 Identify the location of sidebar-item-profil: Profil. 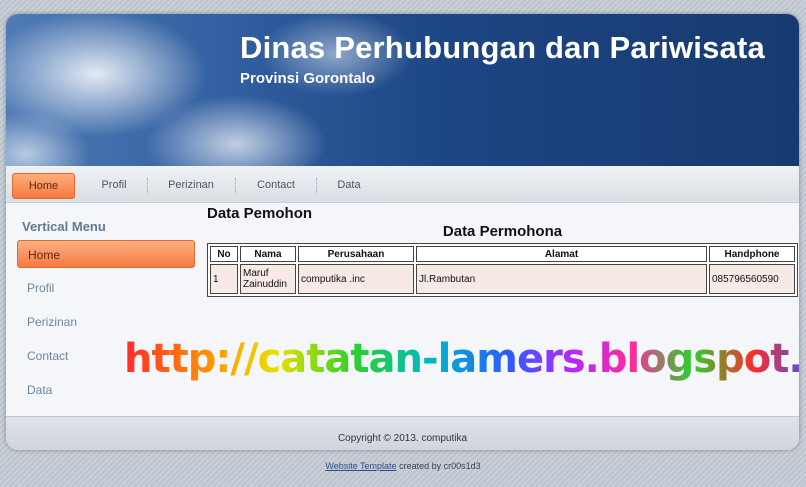
(106, 288).